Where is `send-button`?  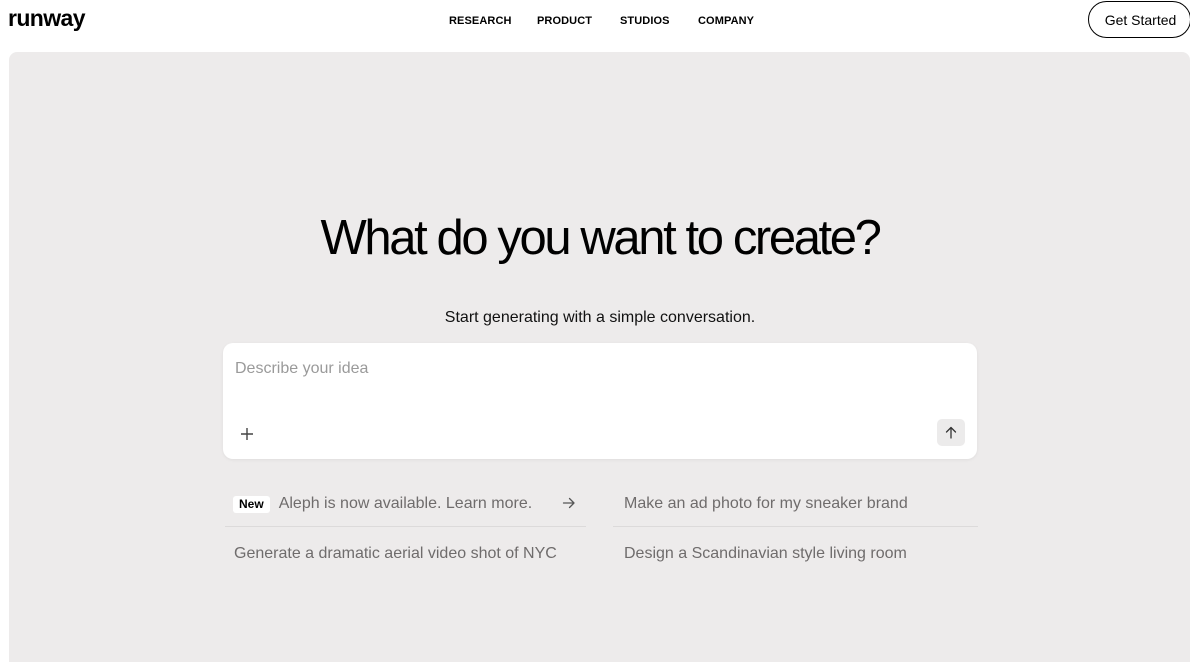 send-button is located at coordinates (951, 432).